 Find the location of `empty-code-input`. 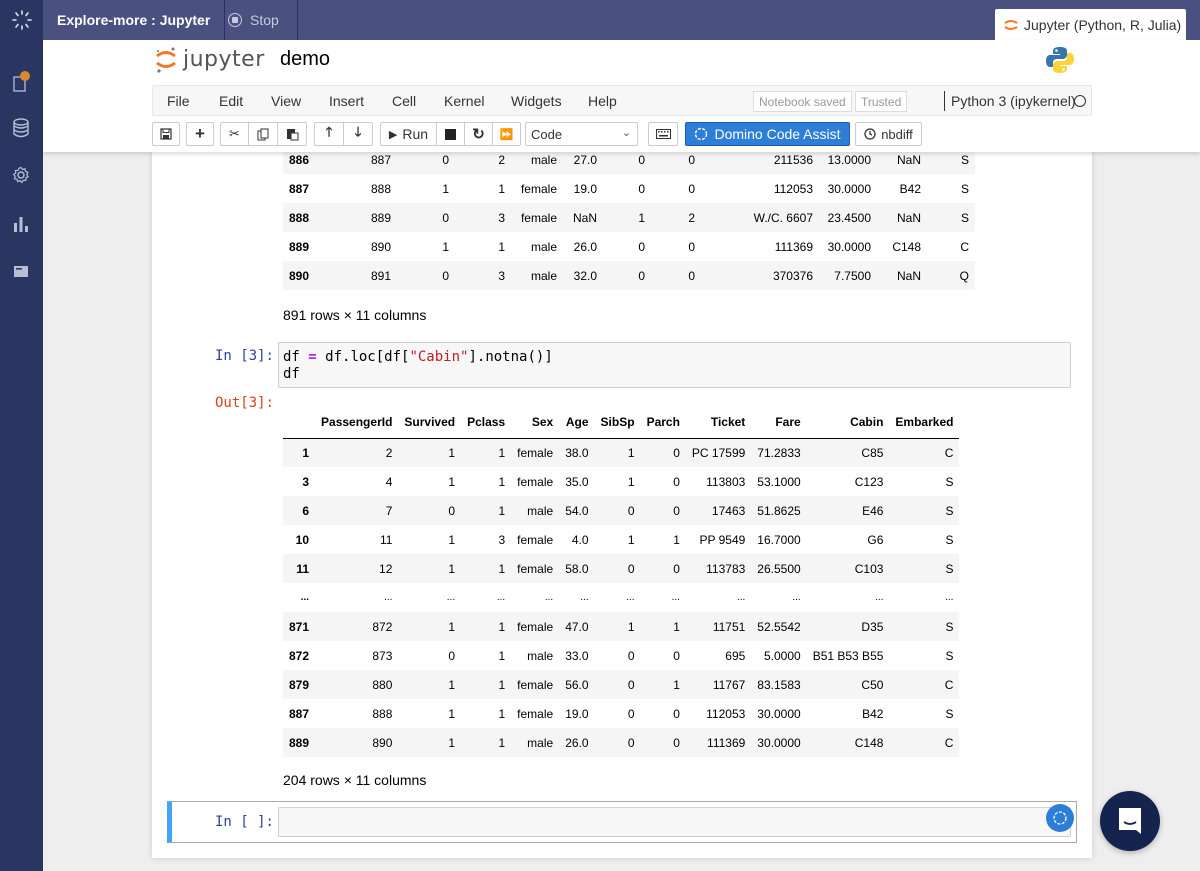

empty-code-input is located at coordinates (674, 822).